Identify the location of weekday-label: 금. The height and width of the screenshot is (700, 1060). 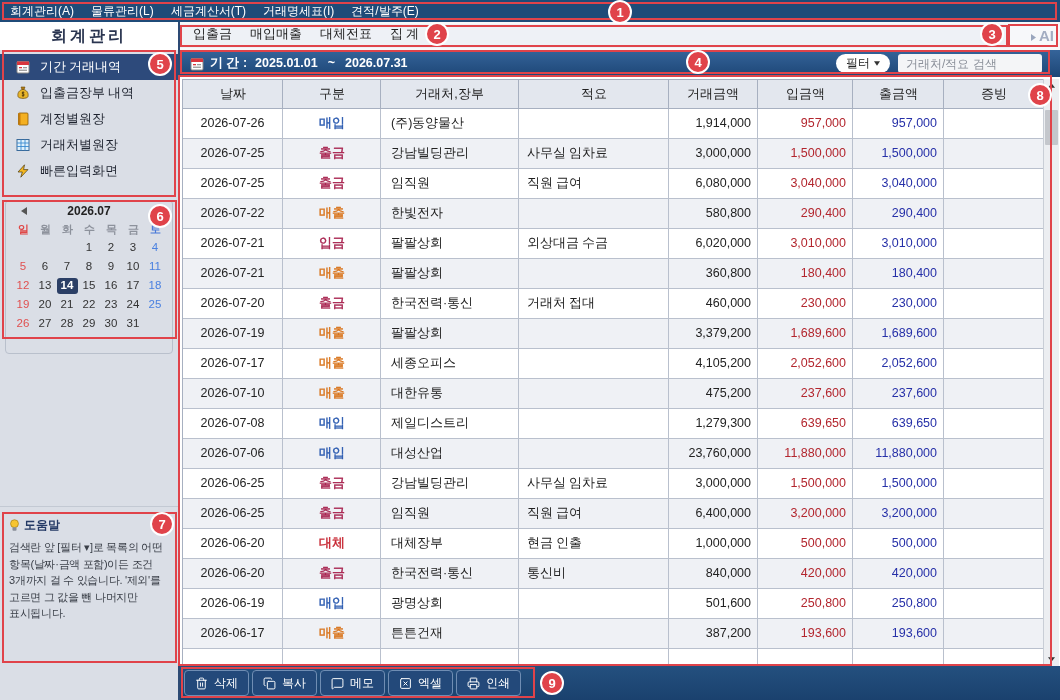
(133, 230).